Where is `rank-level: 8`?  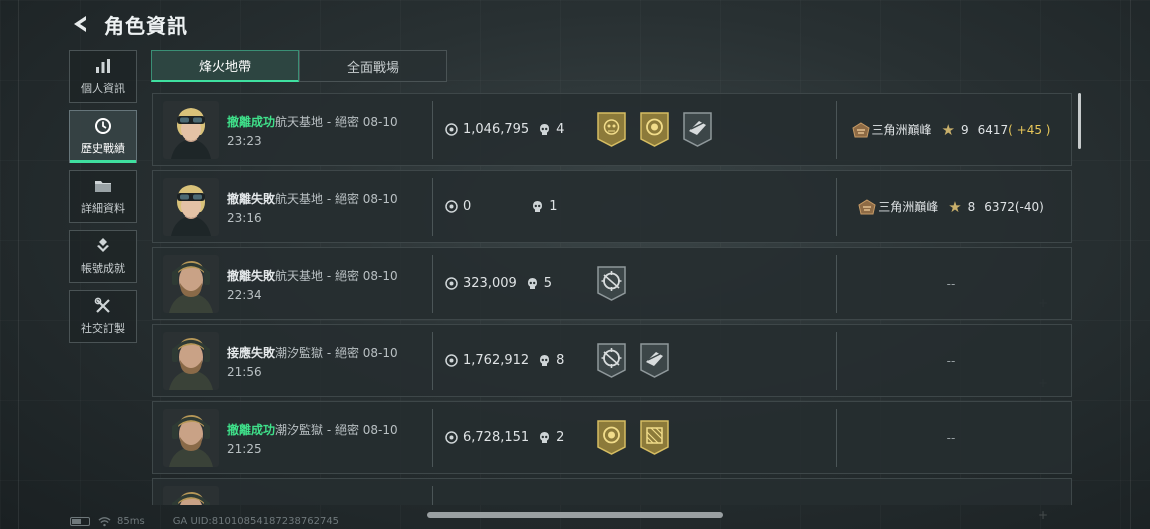 rank-level: 8 is located at coordinates (971, 206).